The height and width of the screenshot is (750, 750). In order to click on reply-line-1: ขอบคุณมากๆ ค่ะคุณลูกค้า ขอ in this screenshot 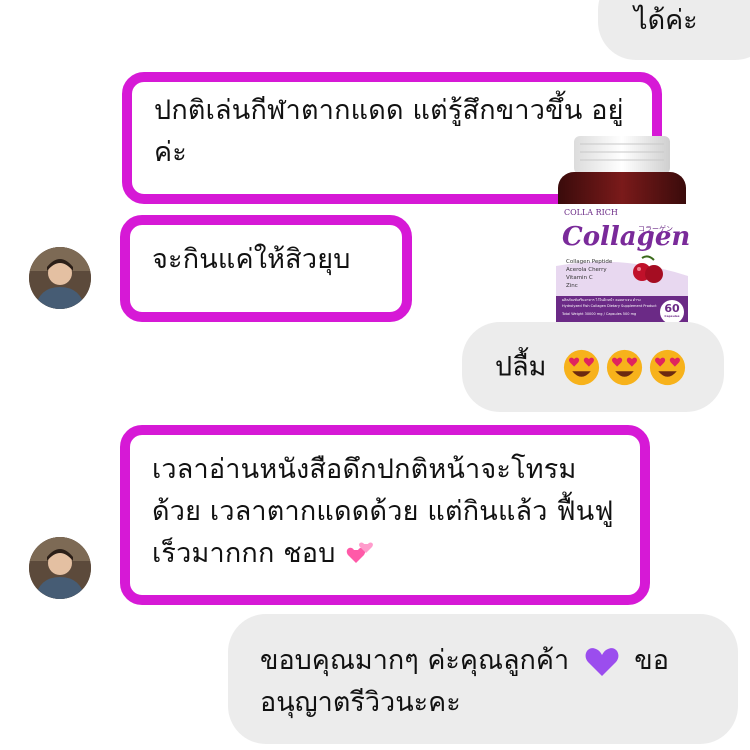, I will do `click(499, 661)`.